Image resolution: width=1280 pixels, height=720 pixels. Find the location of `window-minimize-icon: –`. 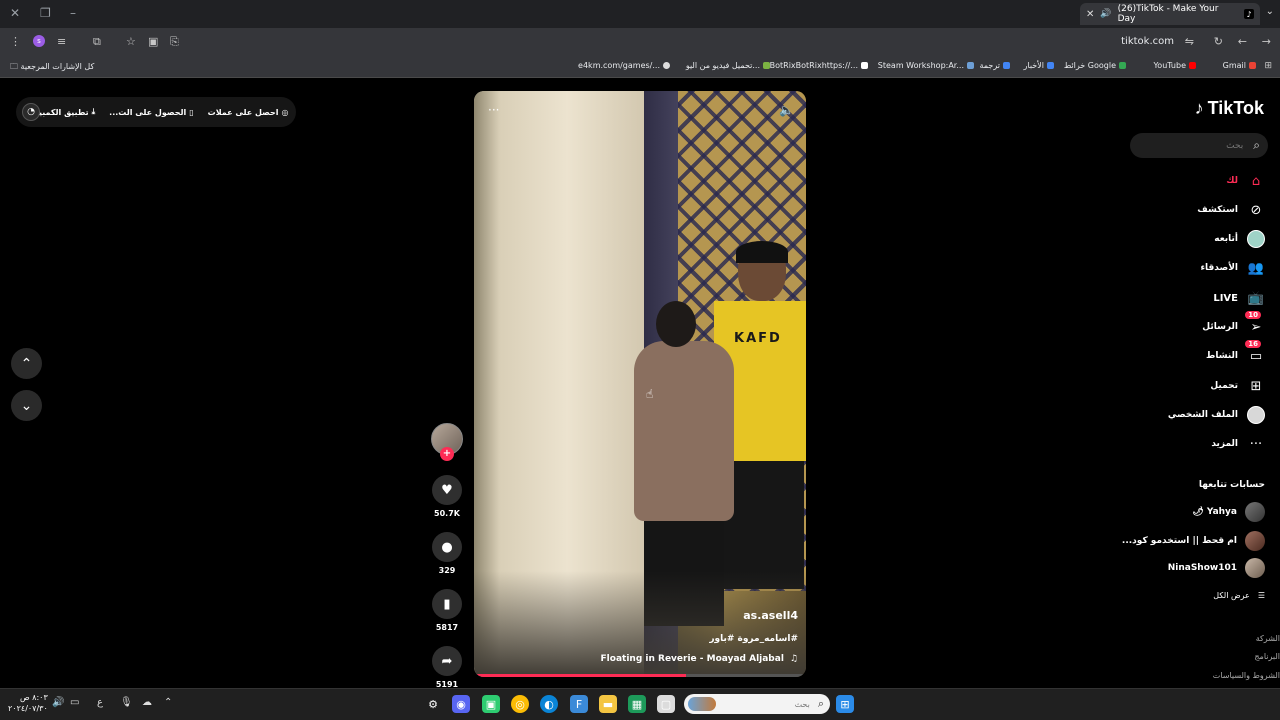

window-minimize-icon: – is located at coordinates (73, 13).